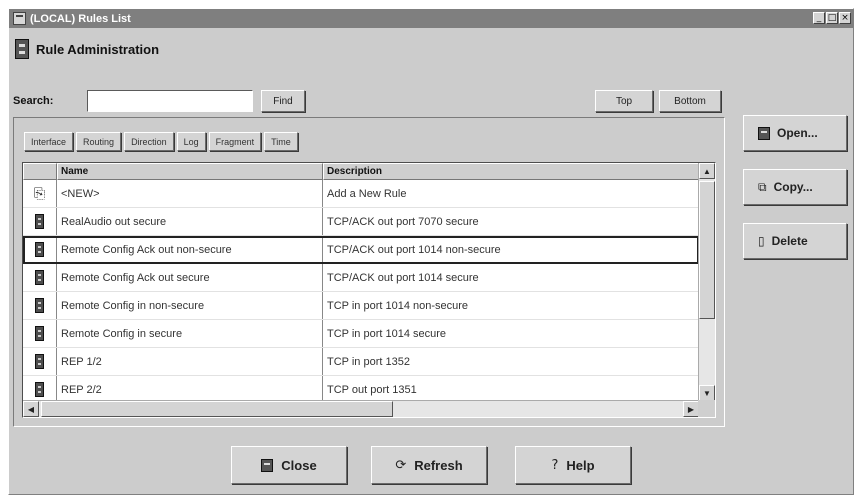 This screenshot has height=495, width=854. I want to click on rule-name: Remote Config Ack out secure, so click(190, 277).